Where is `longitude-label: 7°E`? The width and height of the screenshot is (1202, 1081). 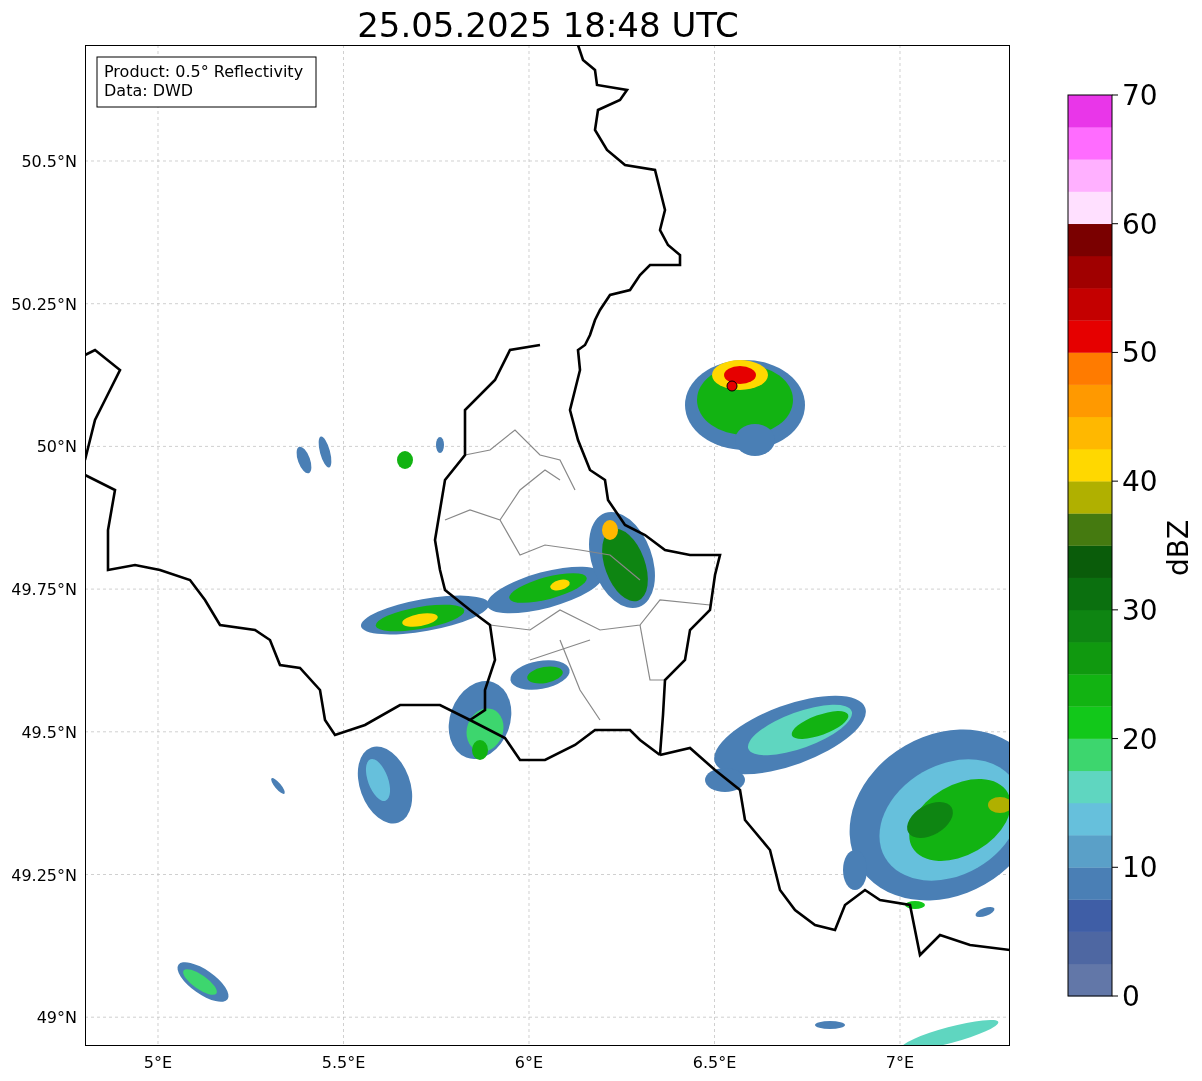
longitude-label: 7°E is located at coordinates (900, 1062).